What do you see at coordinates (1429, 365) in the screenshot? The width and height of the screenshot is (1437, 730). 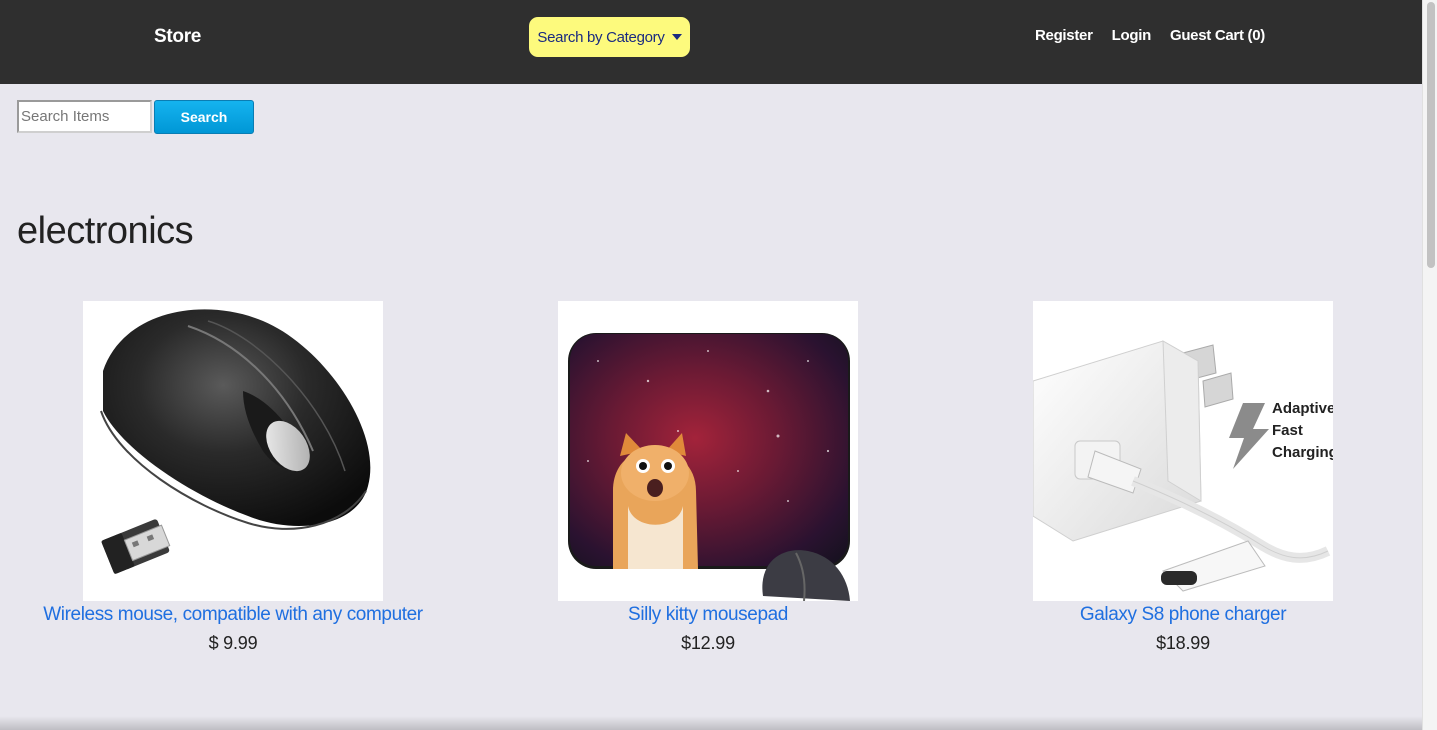 I see `vertical-scrollbar` at bounding box center [1429, 365].